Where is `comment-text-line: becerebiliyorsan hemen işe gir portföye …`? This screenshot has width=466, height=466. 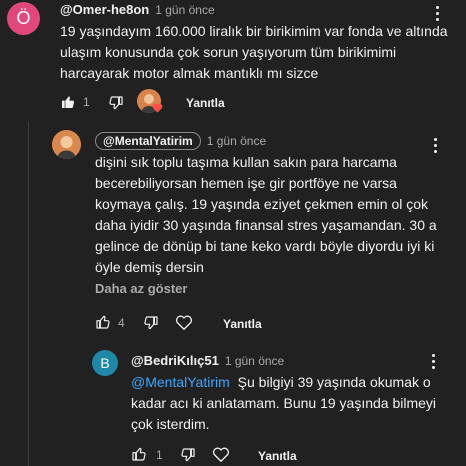 comment-text-line: becerebiliyorsan hemen işe gir portföye … is located at coordinates (246, 183).